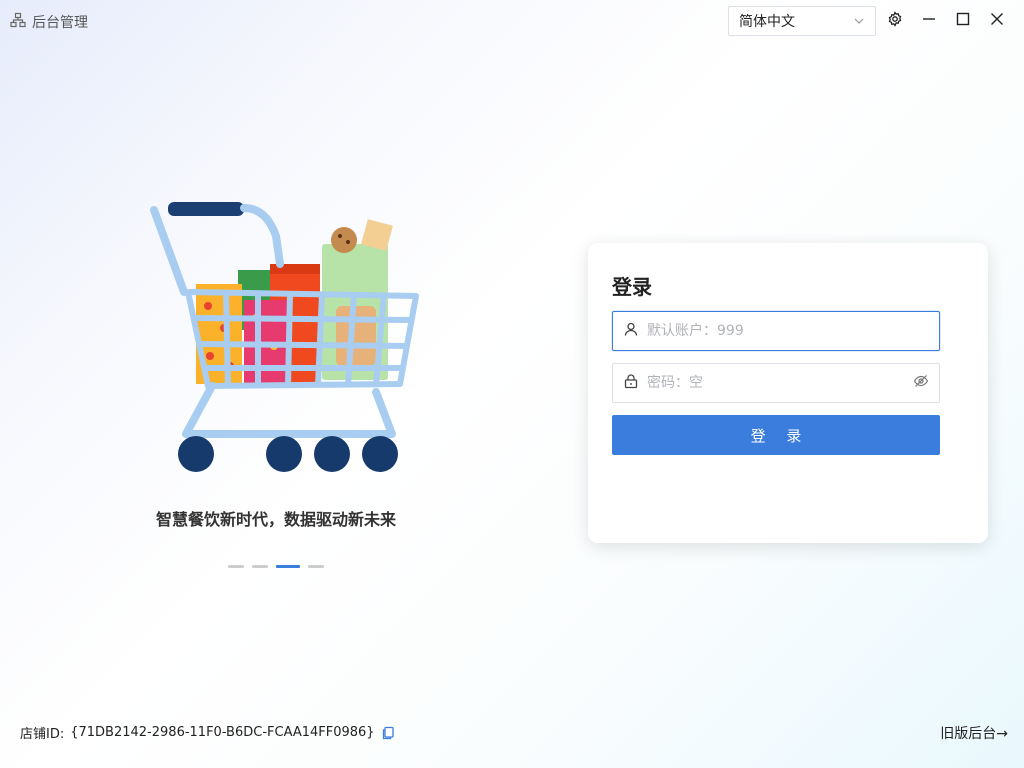 This screenshot has height=768, width=1024. Describe the element at coordinates (787, 331) in the screenshot. I see `account-input` at that location.